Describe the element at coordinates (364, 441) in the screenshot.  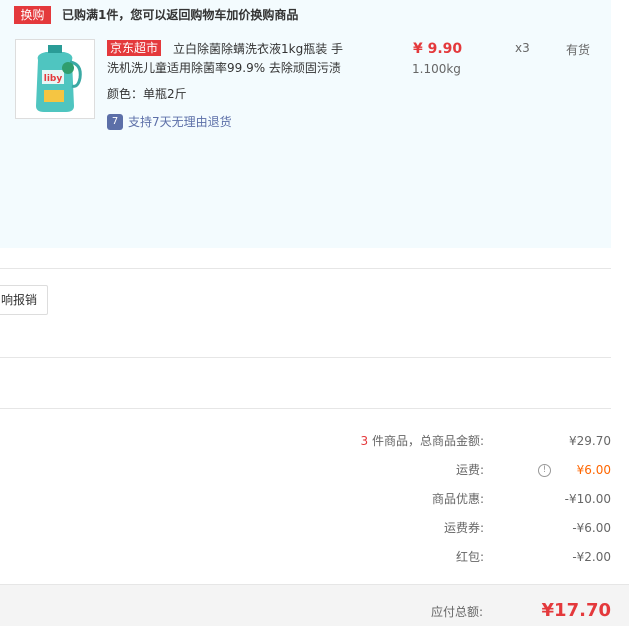
I see `item-count: 3` at that location.